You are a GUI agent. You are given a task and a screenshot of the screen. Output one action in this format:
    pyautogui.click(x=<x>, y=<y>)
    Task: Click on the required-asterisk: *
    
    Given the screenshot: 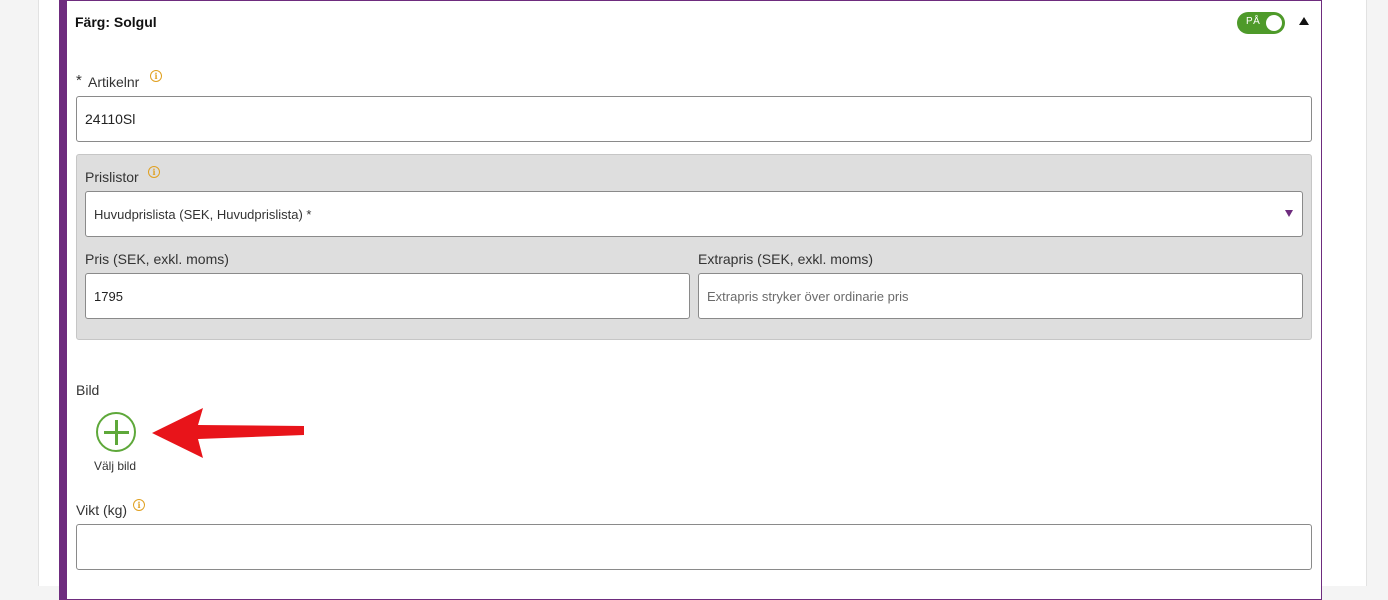 What is the action you would take?
    pyautogui.click(x=79, y=80)
    